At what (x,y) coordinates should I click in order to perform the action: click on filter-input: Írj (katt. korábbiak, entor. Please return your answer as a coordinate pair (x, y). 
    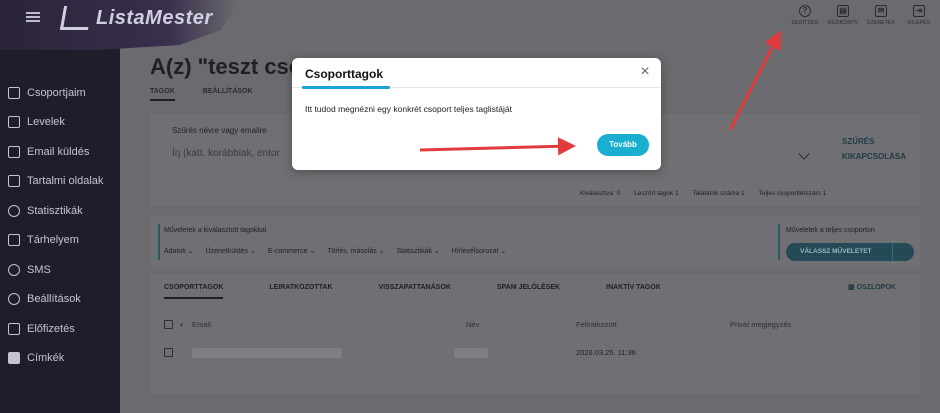
    Looking at the image, I should click on (226, 153).